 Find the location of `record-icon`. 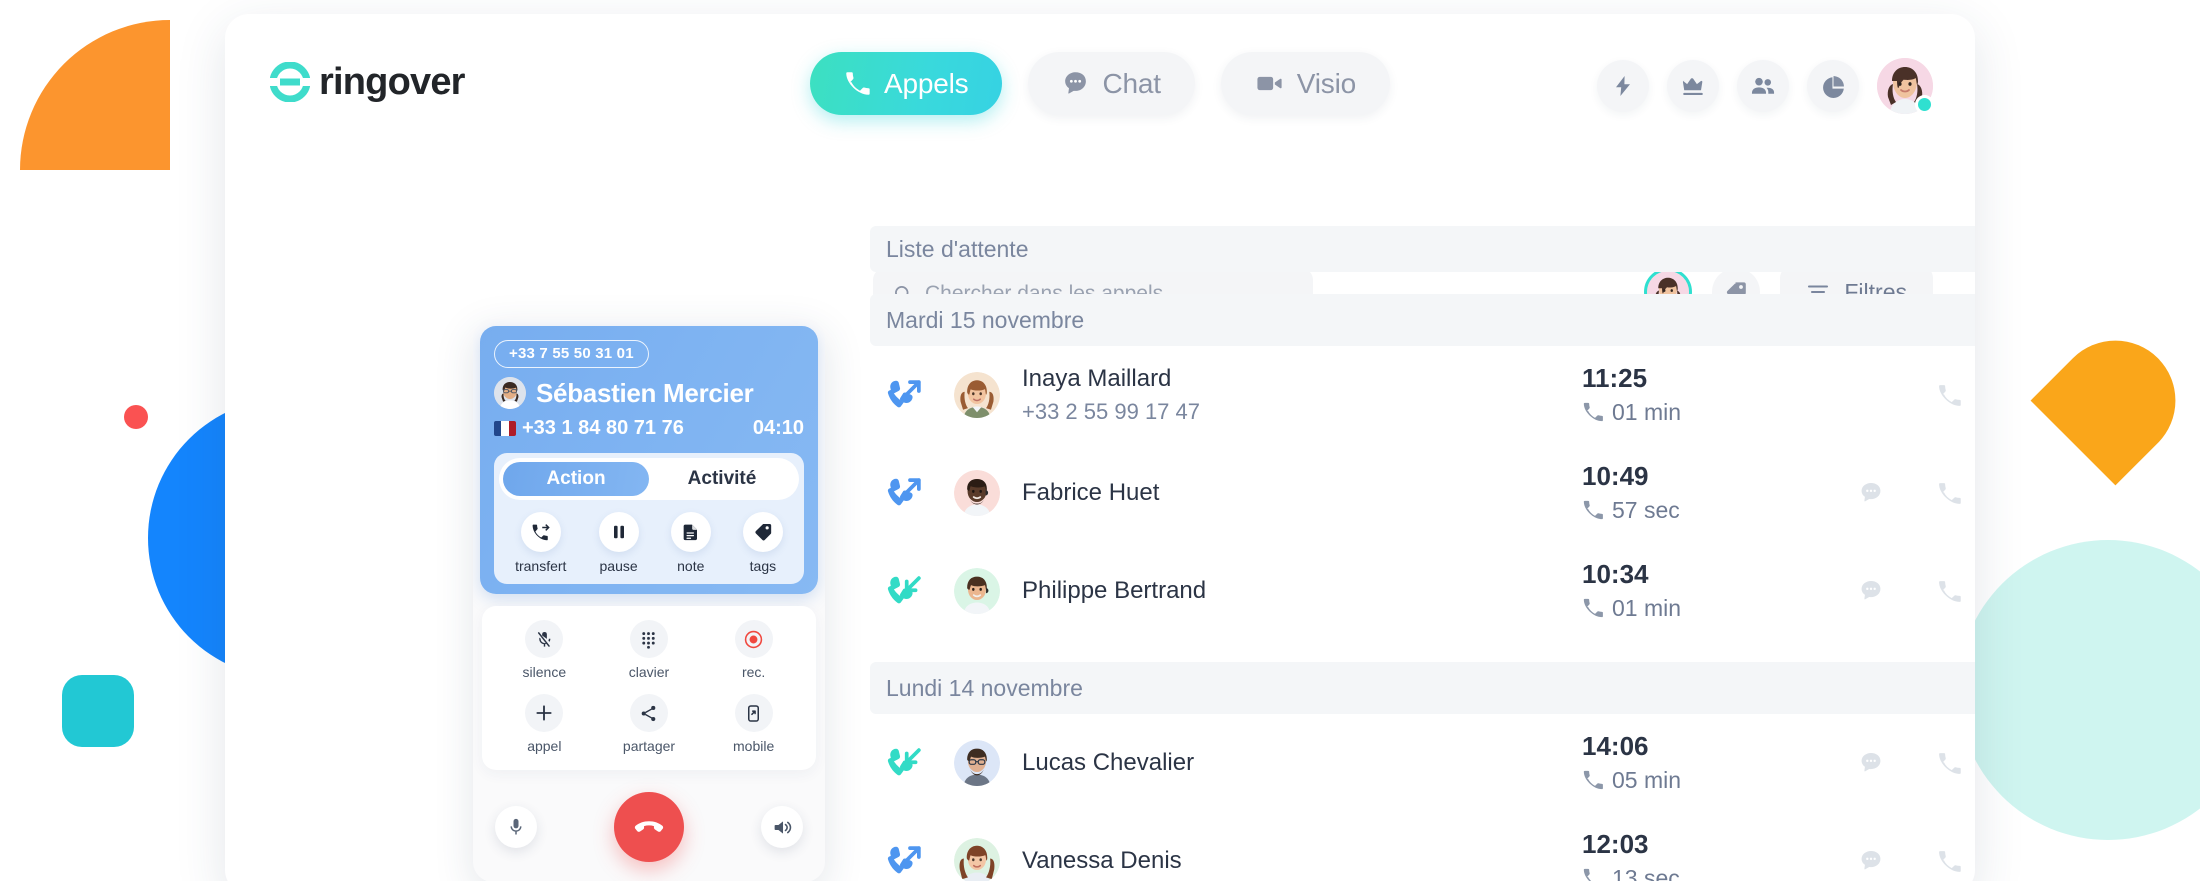

record-icon is located at coordinates (753, 639).